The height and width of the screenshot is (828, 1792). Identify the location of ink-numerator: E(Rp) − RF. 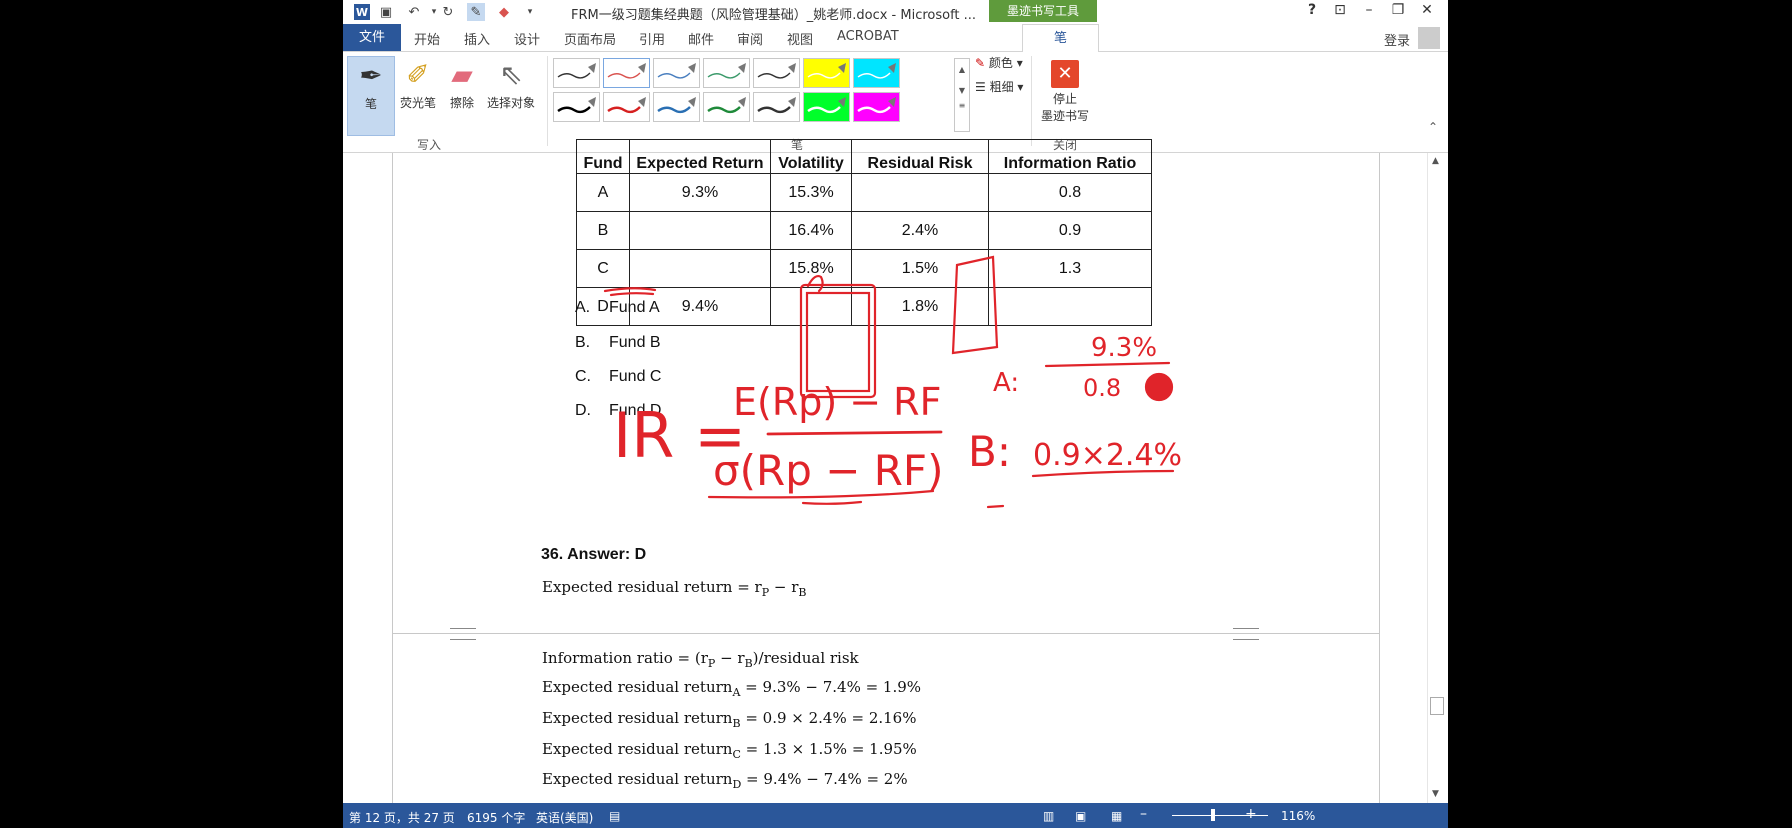
(837, 402).